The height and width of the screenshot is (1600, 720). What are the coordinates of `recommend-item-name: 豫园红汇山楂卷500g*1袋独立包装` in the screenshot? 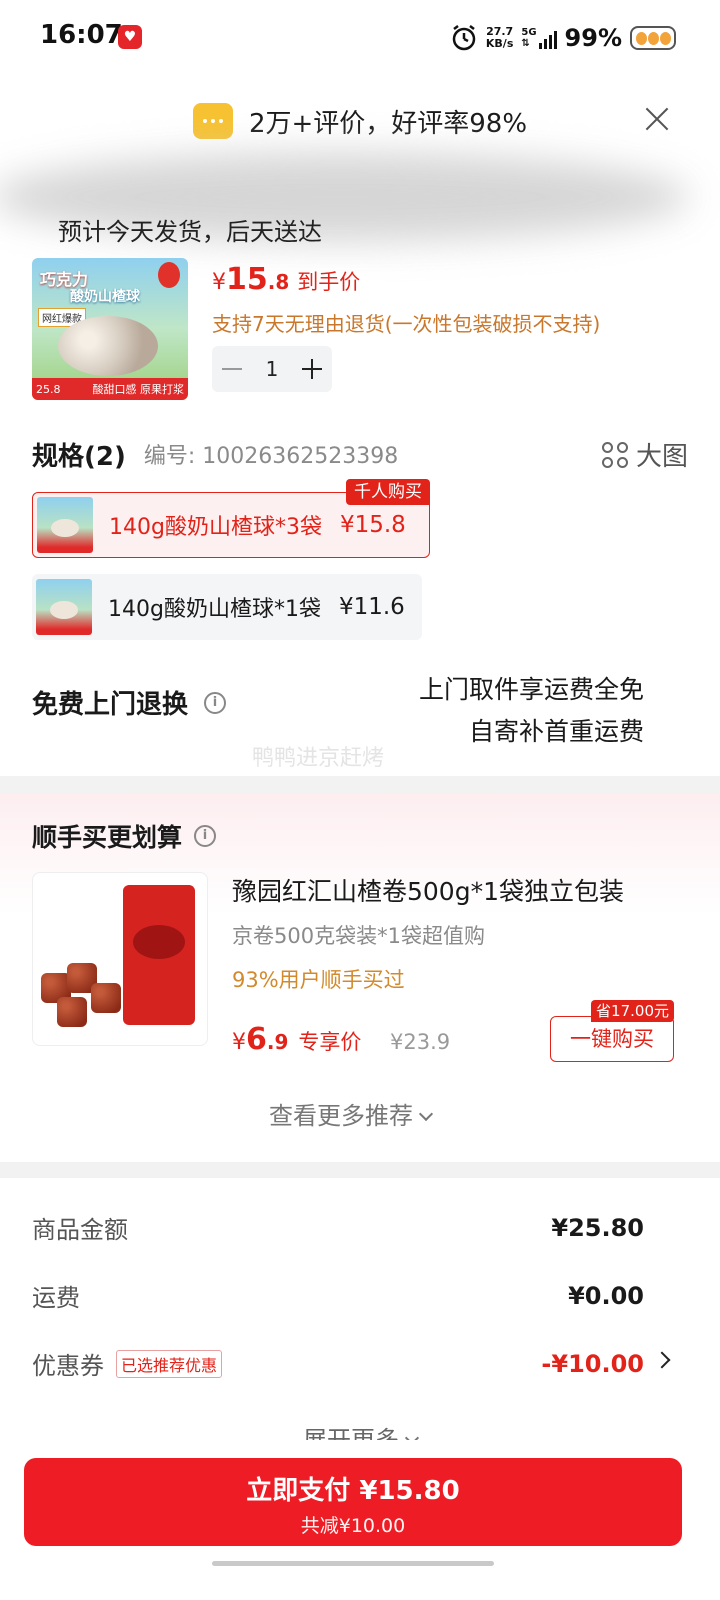 It's located at (428, 890).